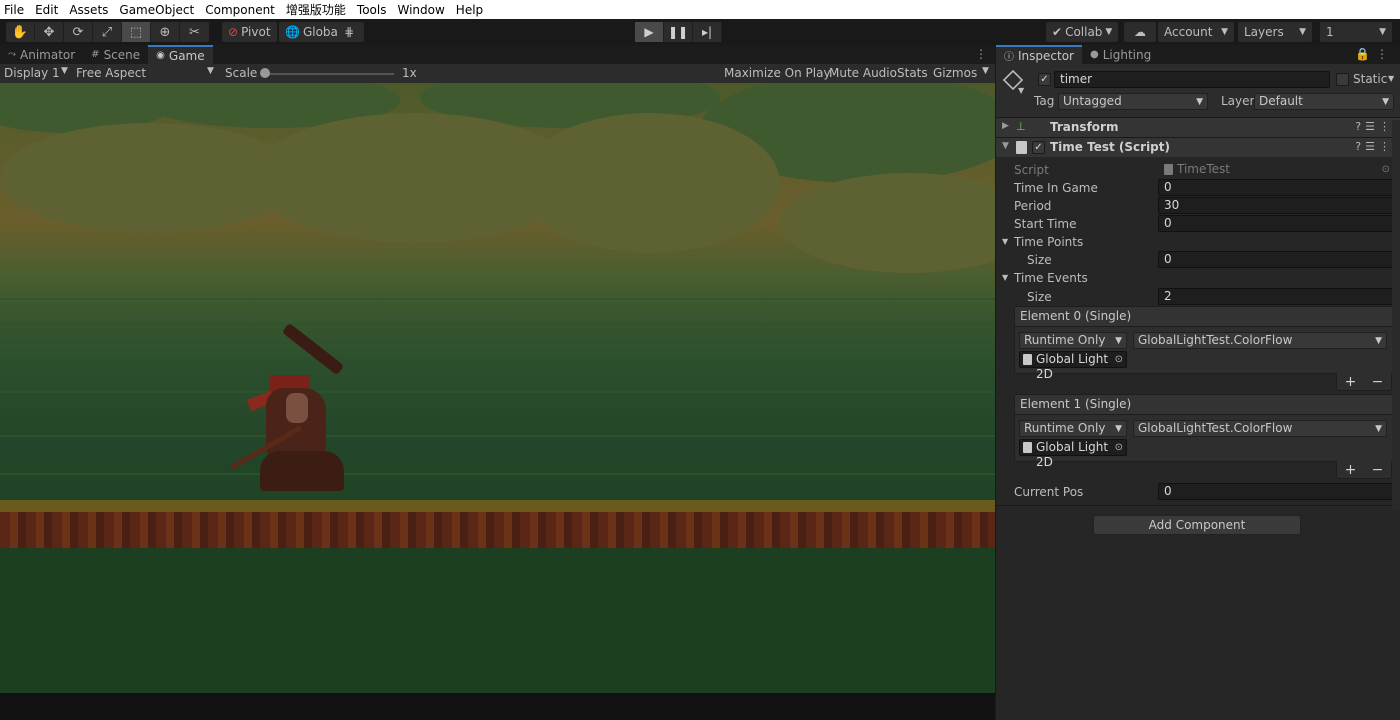 This screenshot has width=1400, height=720. Describe the element at coordinates (165, 32) in the screenshot. I see `transform-icon: ⊕` at that location.